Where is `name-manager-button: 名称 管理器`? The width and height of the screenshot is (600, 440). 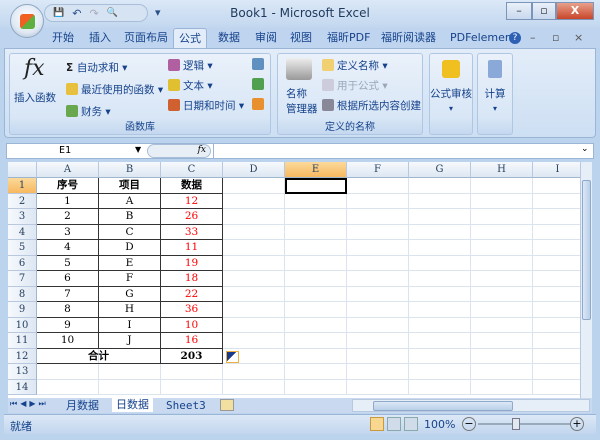 name-manager-button: 名称 管理器 is located at coordinates (302, 101).